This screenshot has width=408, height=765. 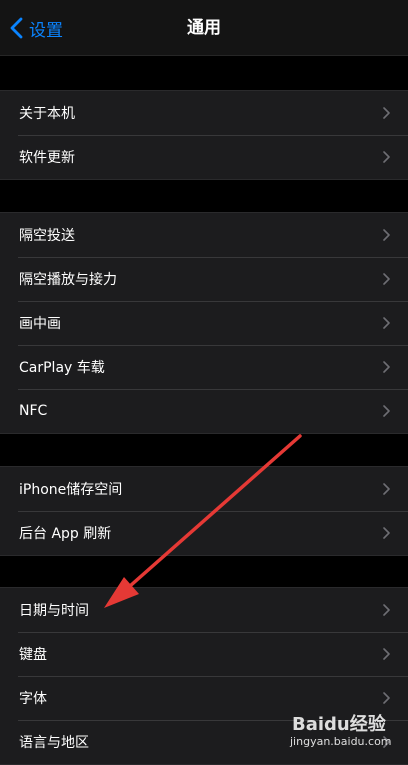 I want to click on row-label: 隔空播放与接力, so click(x=68, y=280).